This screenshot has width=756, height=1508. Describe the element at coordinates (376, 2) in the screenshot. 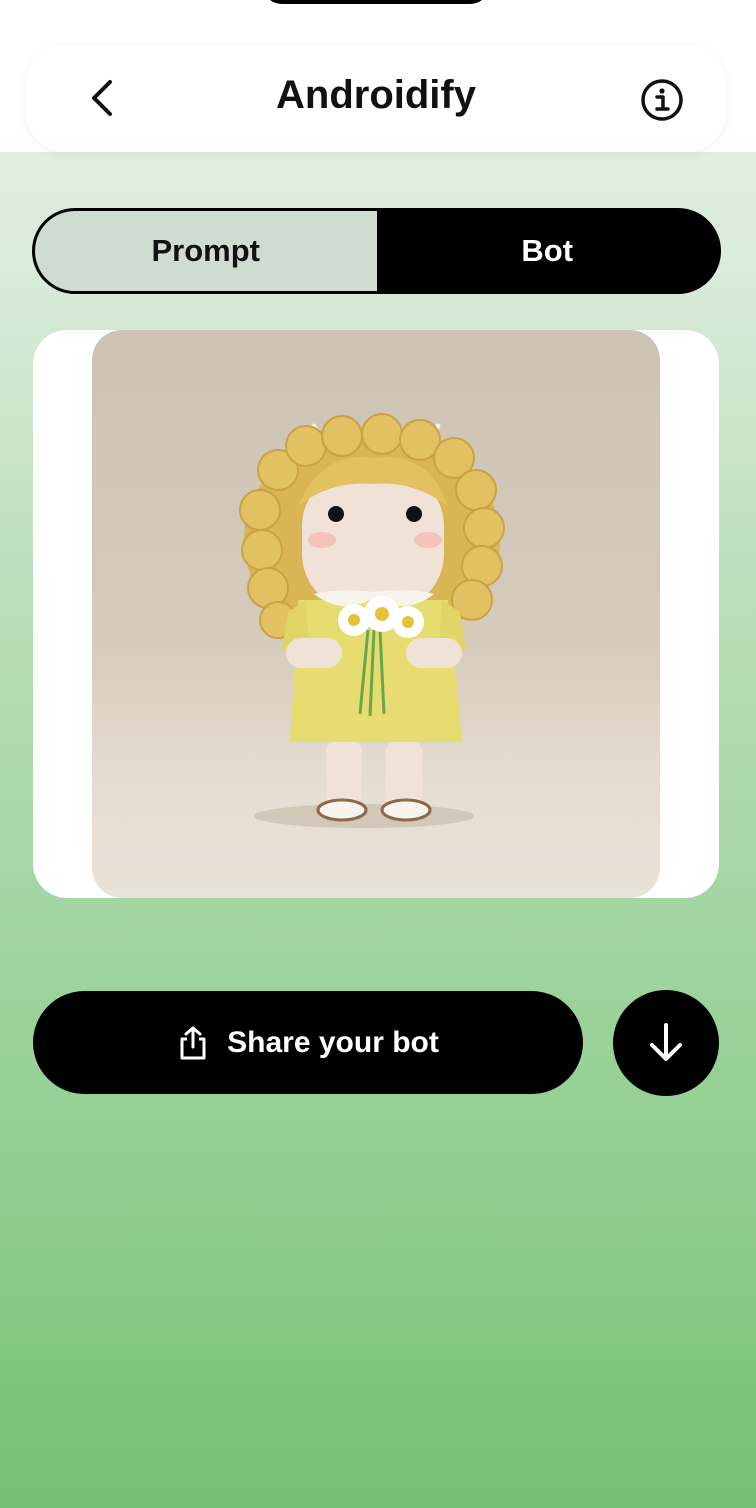

I see `device-notch` at that location.